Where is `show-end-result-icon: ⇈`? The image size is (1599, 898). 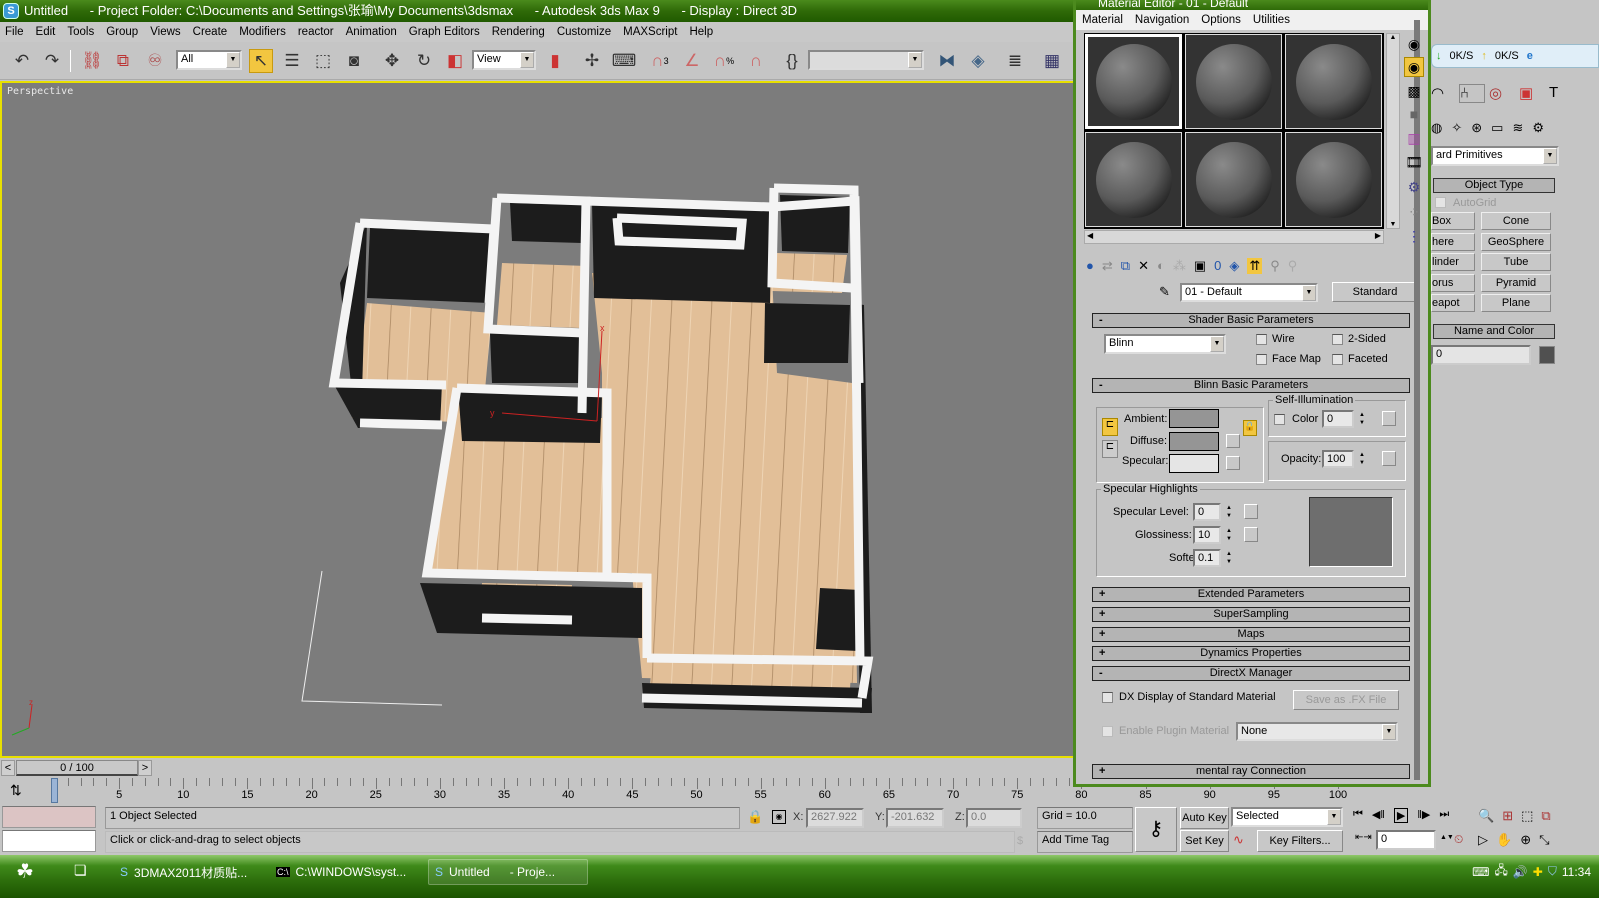
show-end-result-icon: ⇈ is located at coordinates (1255, 266).